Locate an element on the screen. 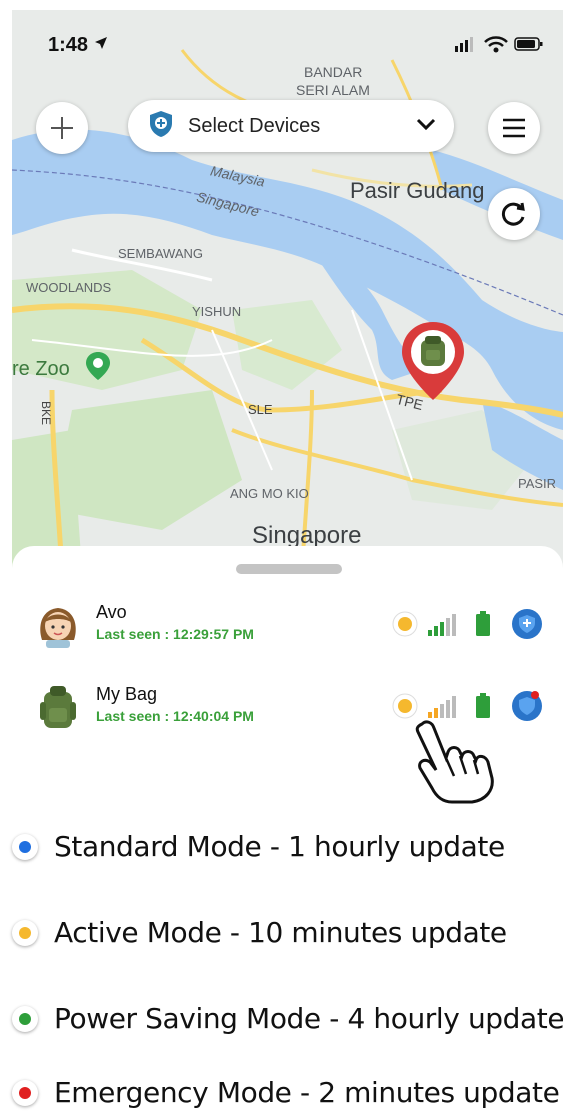  device-shield-icon is located at coordinates (161, 126).